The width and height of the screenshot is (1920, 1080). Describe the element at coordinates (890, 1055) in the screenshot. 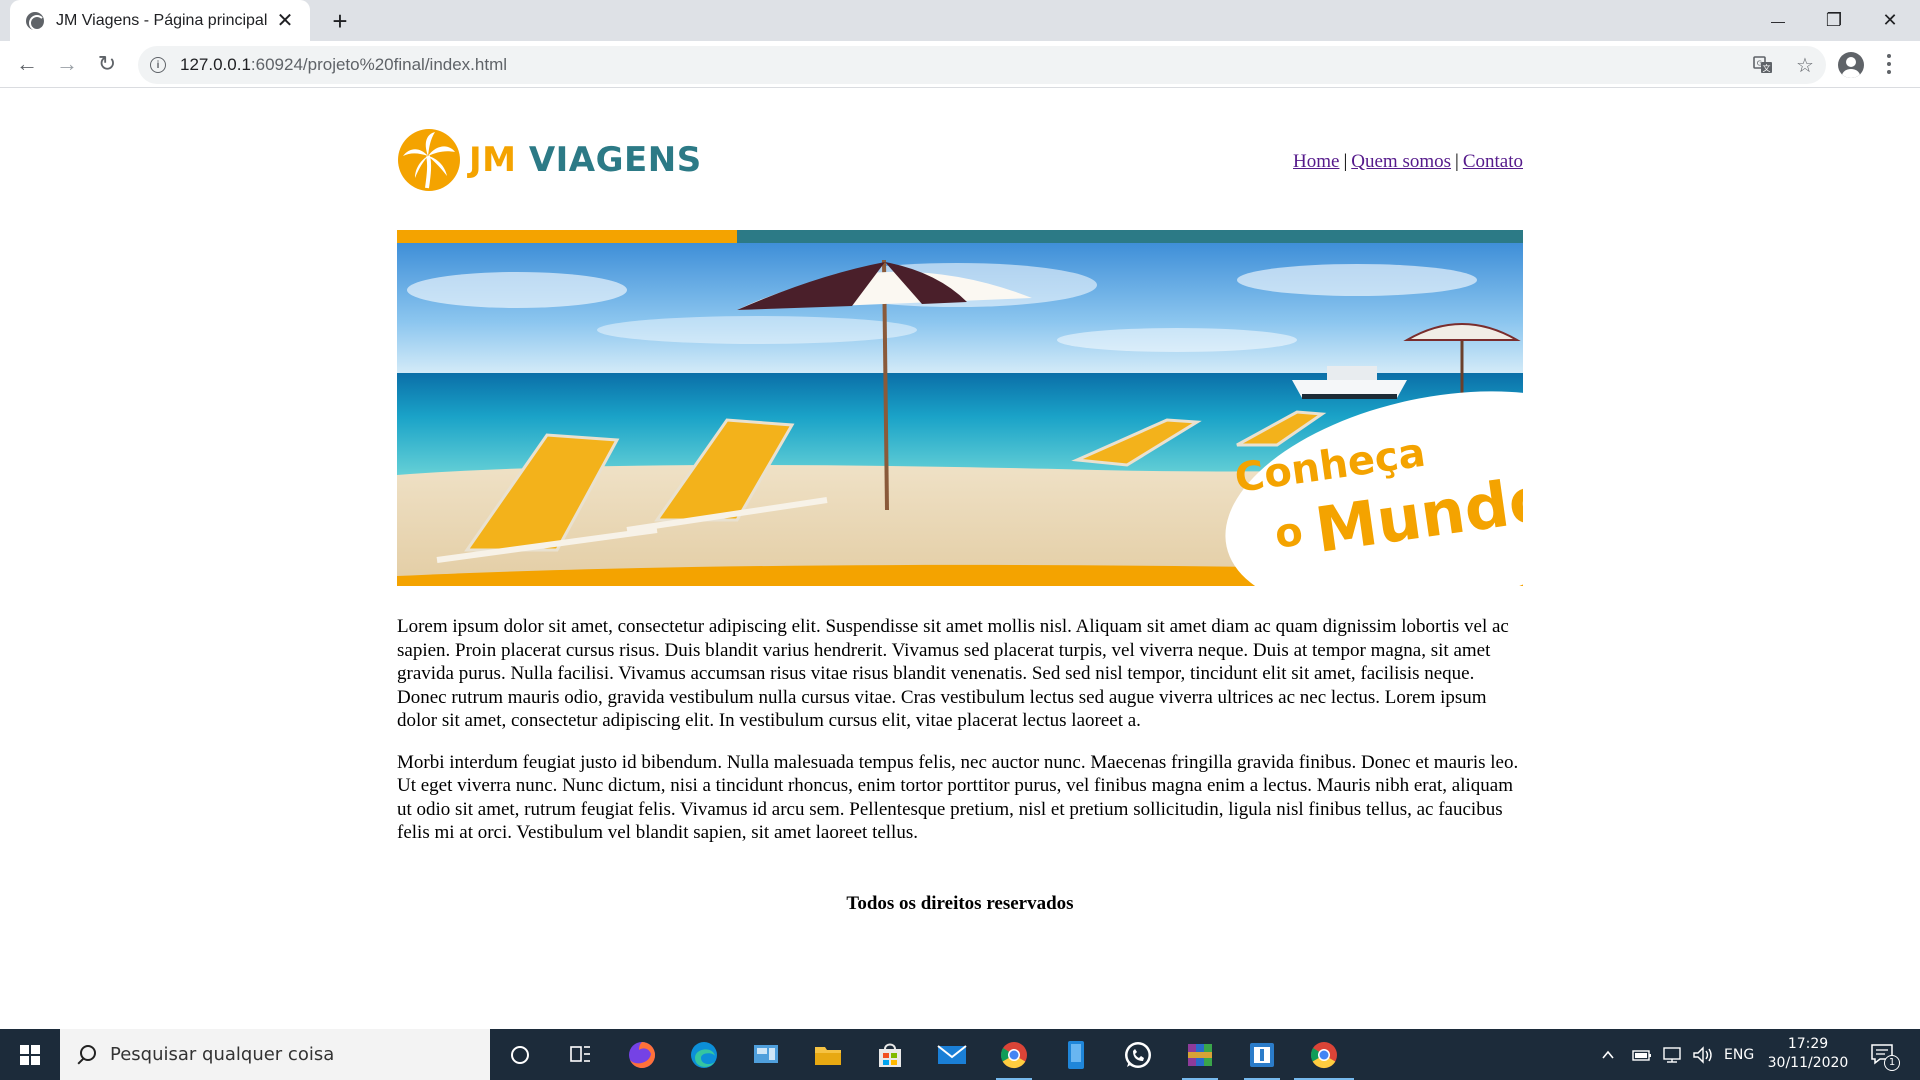

I see `store-icon` at that location.